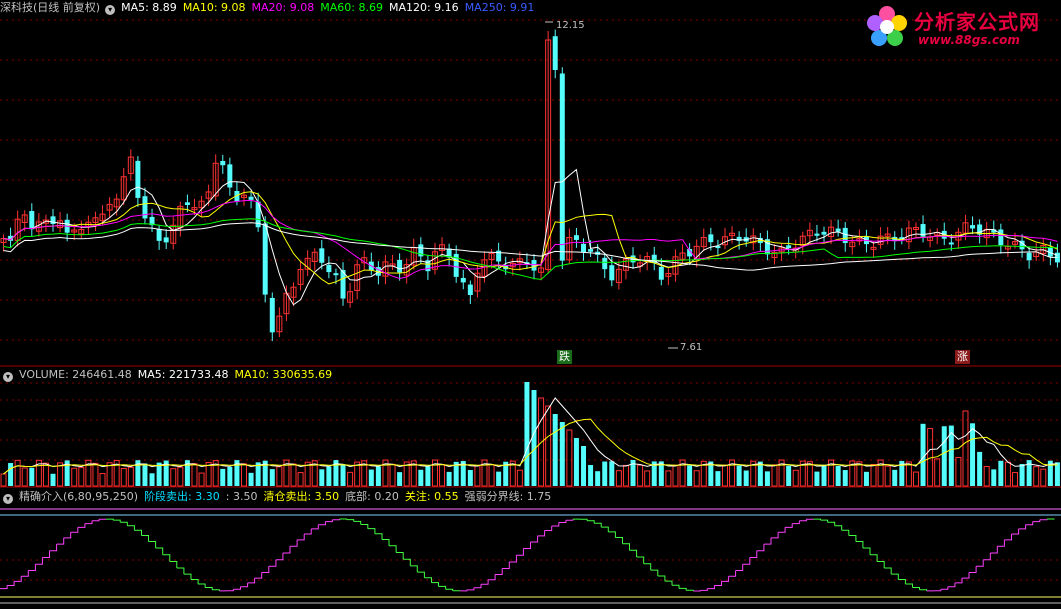 This screenshot has height=609, width=1061. I want to click on ma120-line, so click(530, 246).